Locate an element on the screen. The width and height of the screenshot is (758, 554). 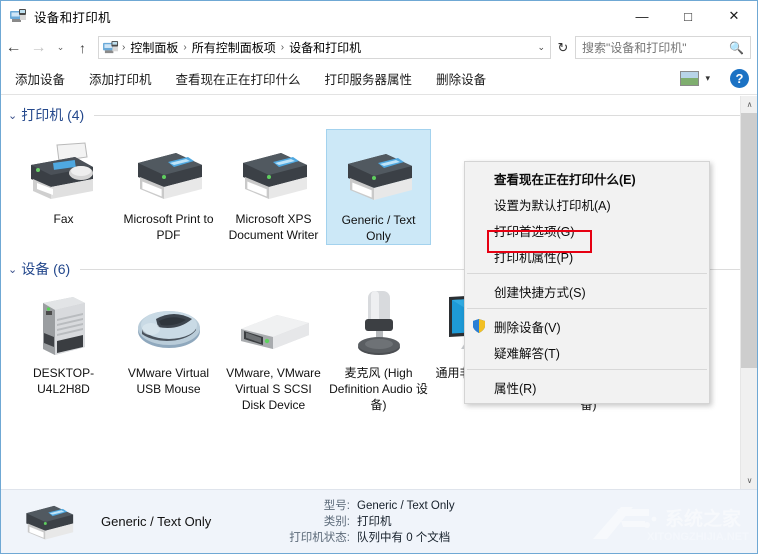
search-input is located at coordinates (657, 47).